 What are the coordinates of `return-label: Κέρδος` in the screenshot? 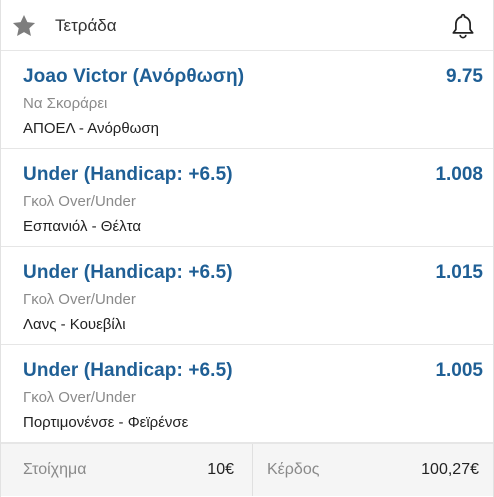 It's located at (293, 469).